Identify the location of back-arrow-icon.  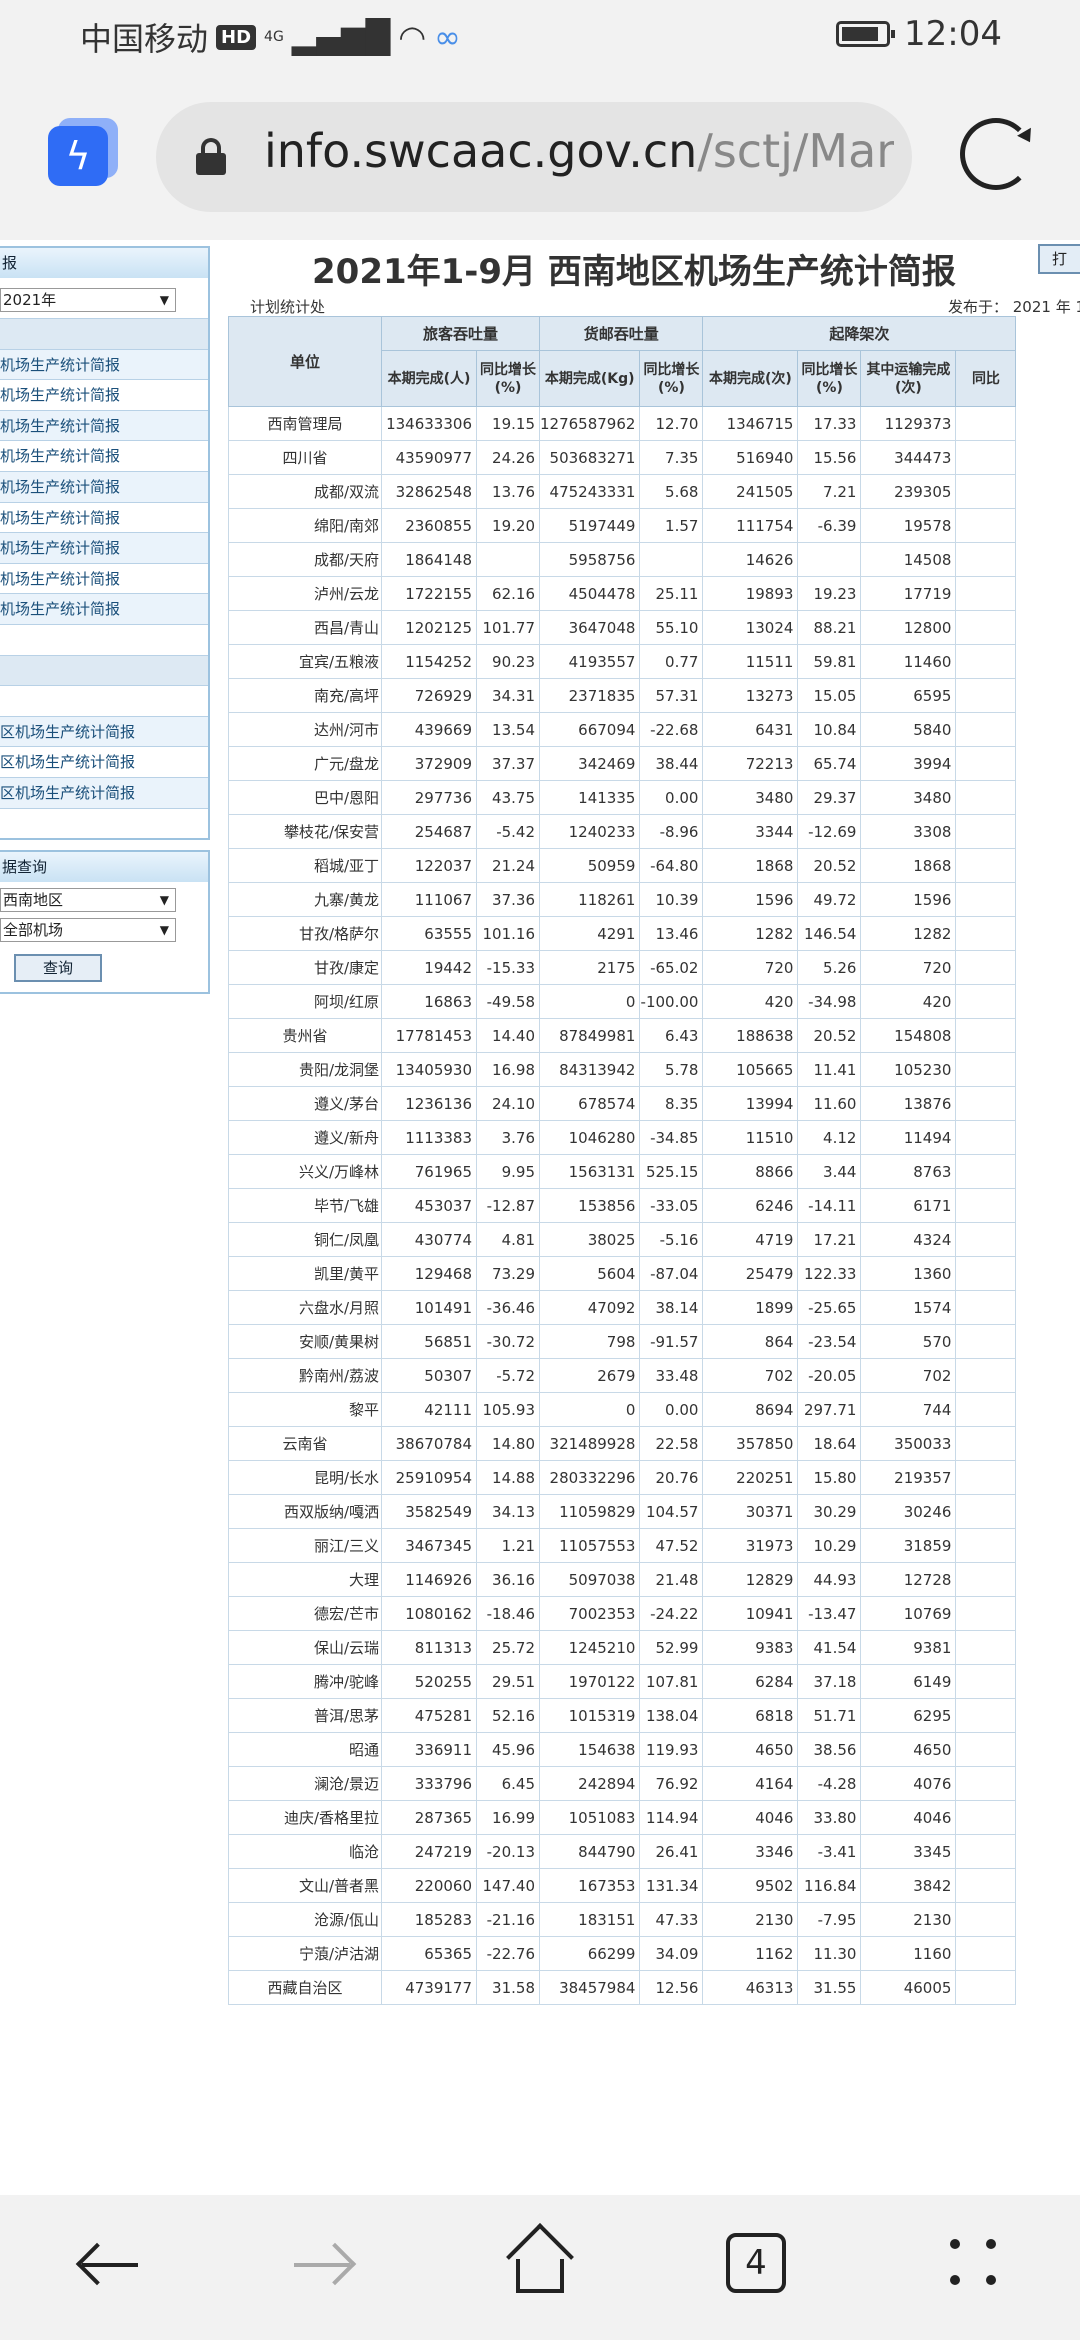
(106, 2264).